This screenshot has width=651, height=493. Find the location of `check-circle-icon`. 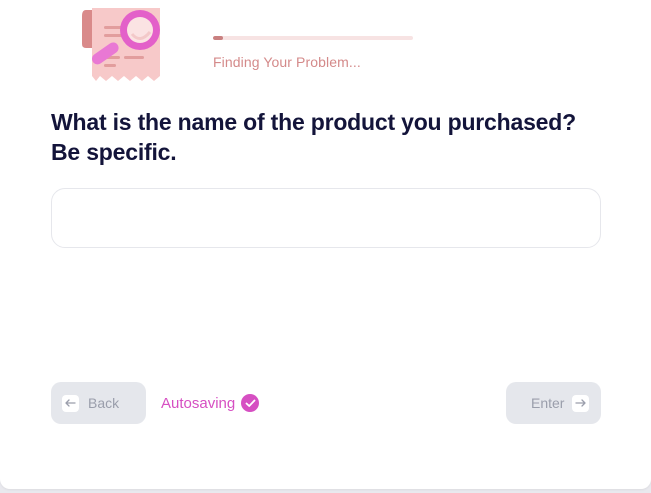

check-circle-icon is located at coordinates (250, 403).